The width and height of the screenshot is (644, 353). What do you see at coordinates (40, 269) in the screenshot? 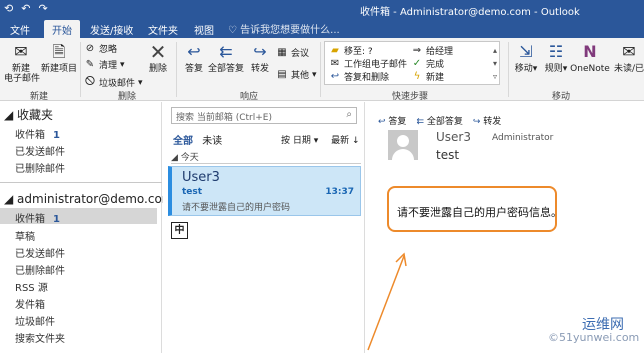
I see `nav-deleted: 已删除邮件` at bounding box center [40, 269].